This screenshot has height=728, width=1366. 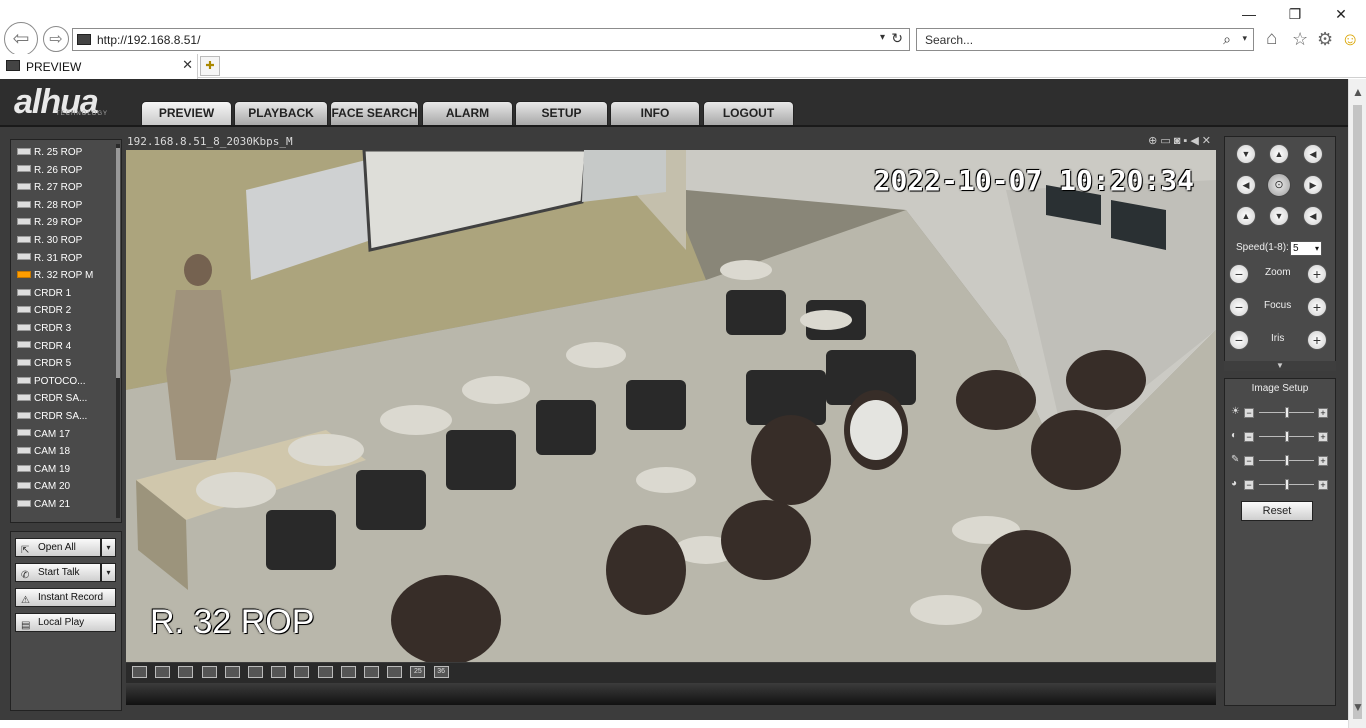 What do you see at coordinates (49, 240) in the screenshot?
I see `camera-list-item: R. 30 ROP` at bounding box center [49, 240].